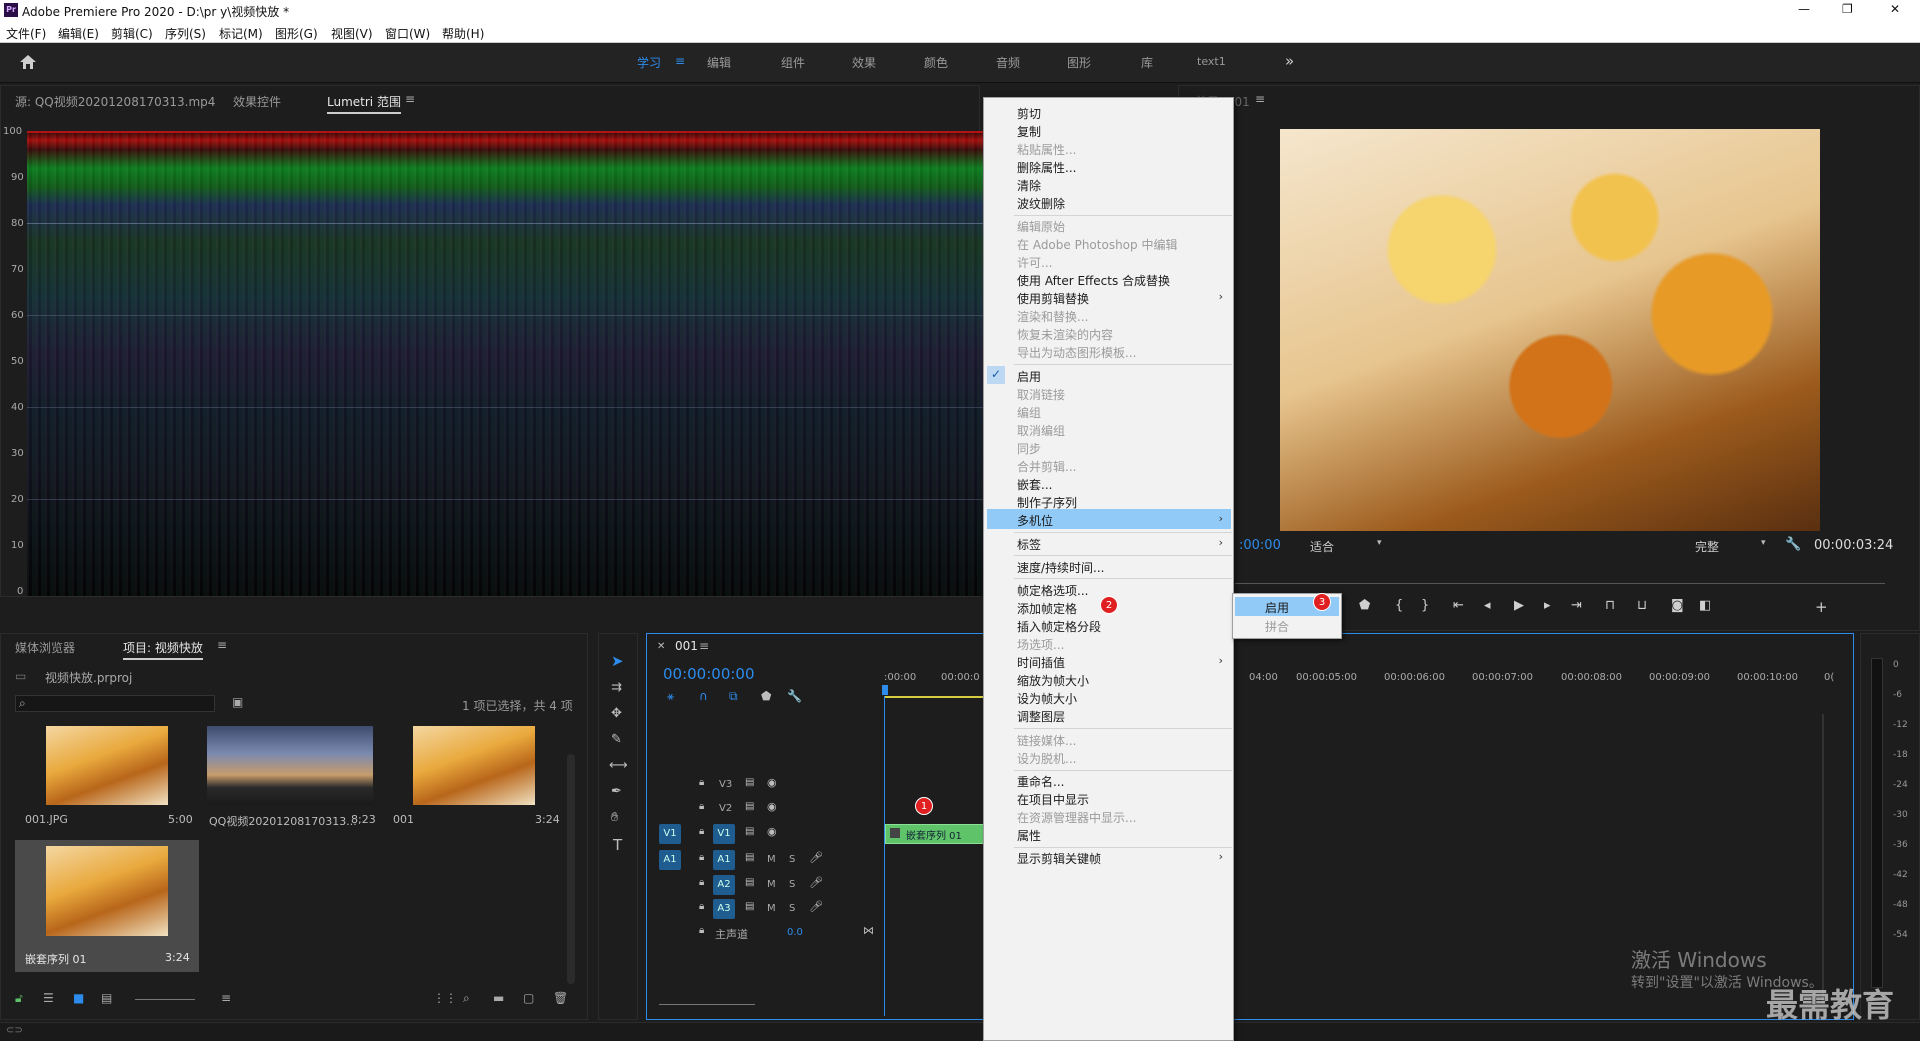 The image size is (1920, 1041). I want to click on mic-icon: 🎤︎, so click(816, 857).